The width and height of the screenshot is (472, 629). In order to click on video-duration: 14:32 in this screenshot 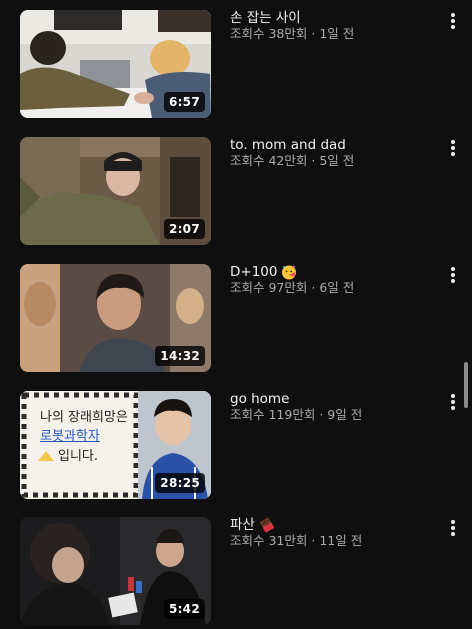, I will do `click(180, 356)`.